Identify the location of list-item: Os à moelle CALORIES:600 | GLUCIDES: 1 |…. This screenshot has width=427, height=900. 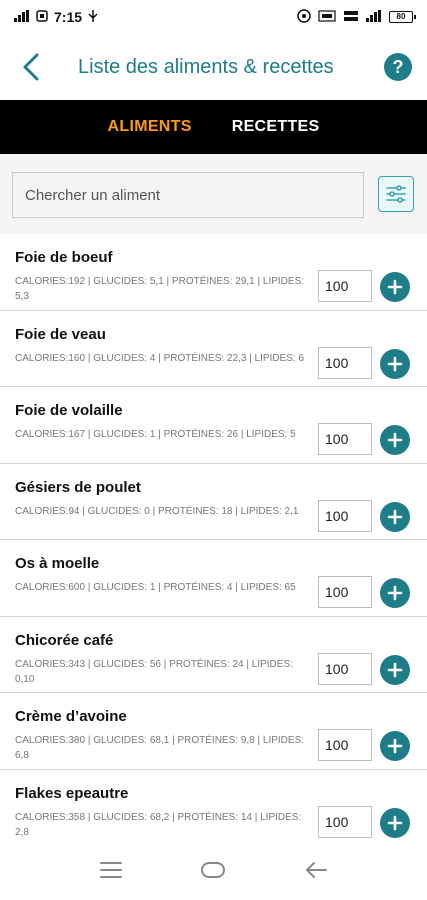
(213, 578).